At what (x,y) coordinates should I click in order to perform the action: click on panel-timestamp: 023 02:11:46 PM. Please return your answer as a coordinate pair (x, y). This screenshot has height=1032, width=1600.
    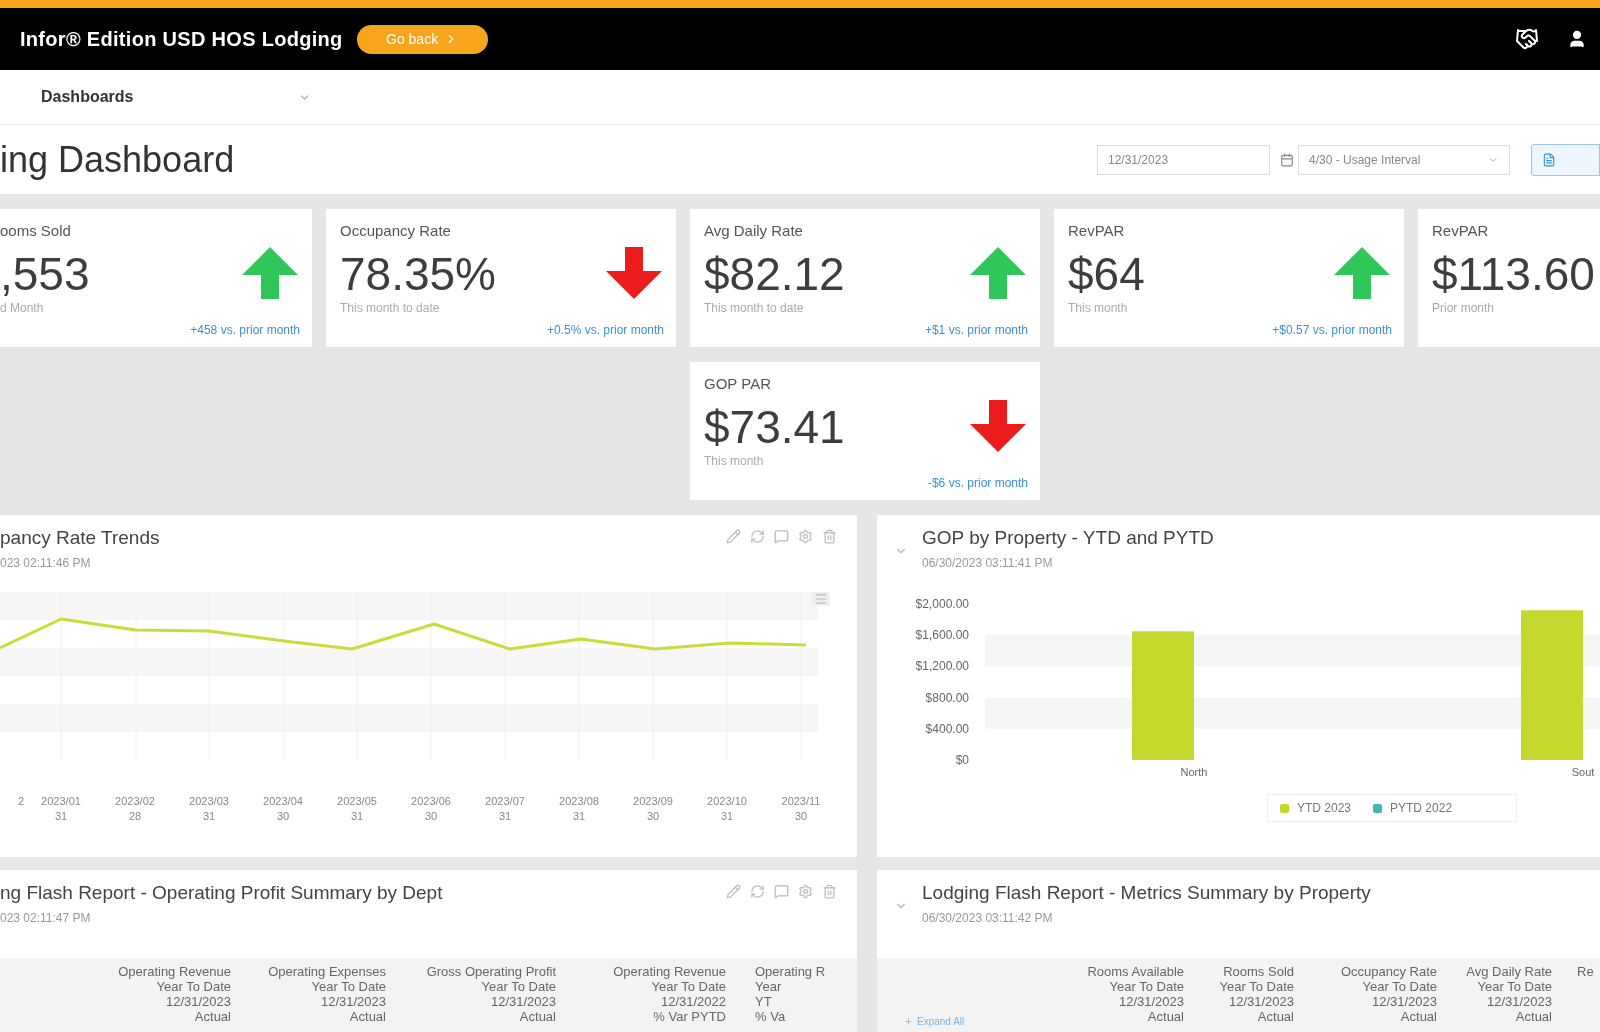
    Looking at the image, I should click on (46, 563).